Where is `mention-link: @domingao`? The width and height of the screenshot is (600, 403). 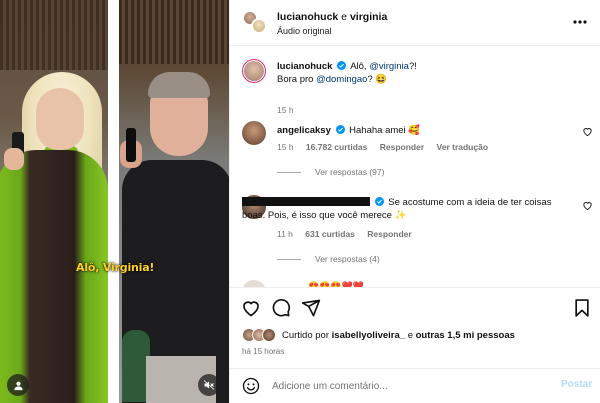 mention-link: @domingao is located at coordinates (341, 79).